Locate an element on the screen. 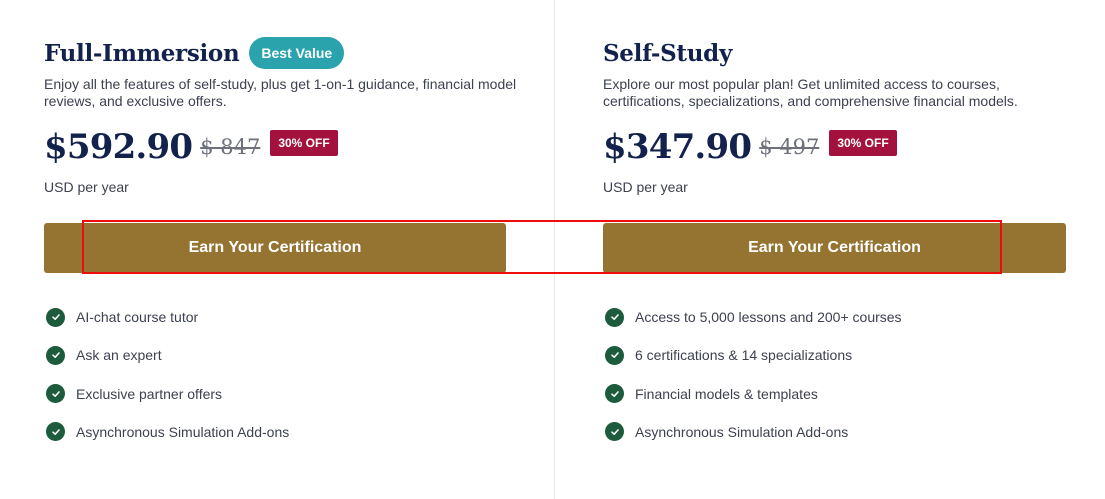 This screenshot has height=499, width=1105. feature-item: AI-chat course tutor is located at coordinates (167, 317).